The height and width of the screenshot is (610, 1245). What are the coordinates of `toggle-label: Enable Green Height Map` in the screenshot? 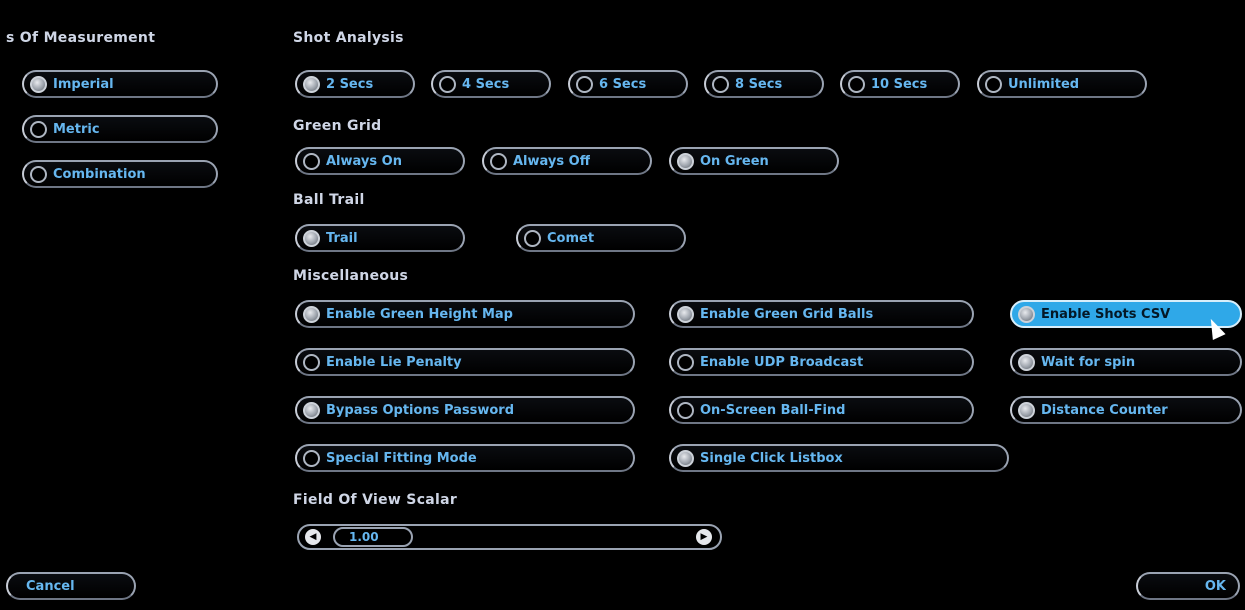 It's located at (419, 314).